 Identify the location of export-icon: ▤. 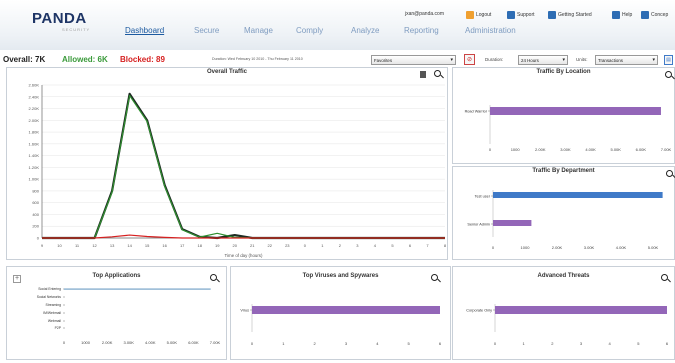
(668, 60).